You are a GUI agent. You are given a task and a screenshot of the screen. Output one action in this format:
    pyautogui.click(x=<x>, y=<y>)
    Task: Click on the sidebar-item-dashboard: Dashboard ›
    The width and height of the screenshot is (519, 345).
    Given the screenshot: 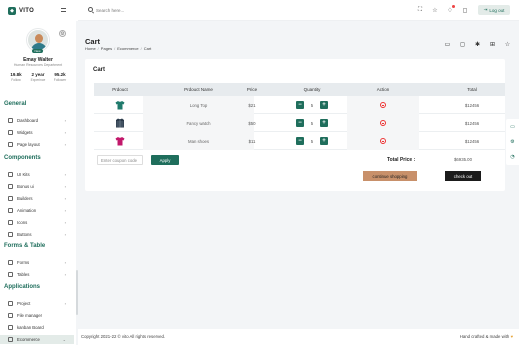 What is the action you would take?
    pyautogui.click(x=37, y=120)
    